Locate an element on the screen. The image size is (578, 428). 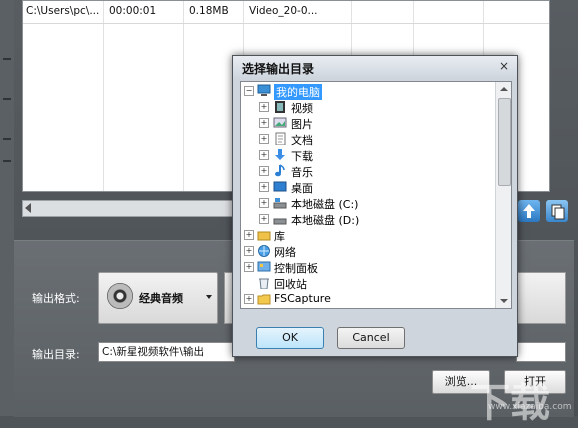
computer-icon is located at coordinates (264, 90).